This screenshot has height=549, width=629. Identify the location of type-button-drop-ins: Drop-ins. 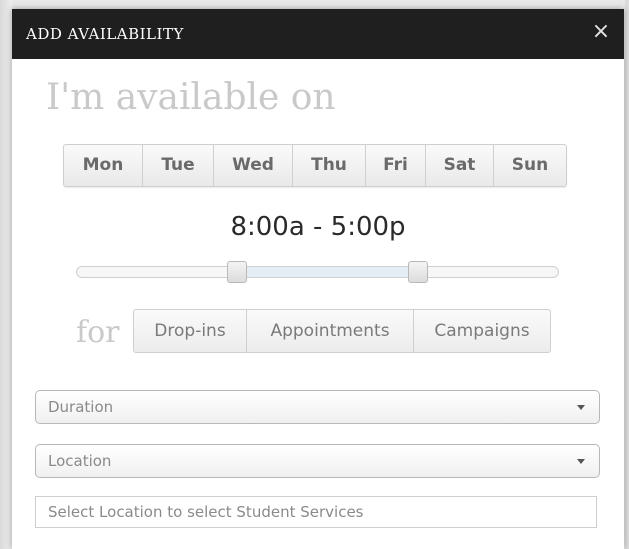
(190, 331).